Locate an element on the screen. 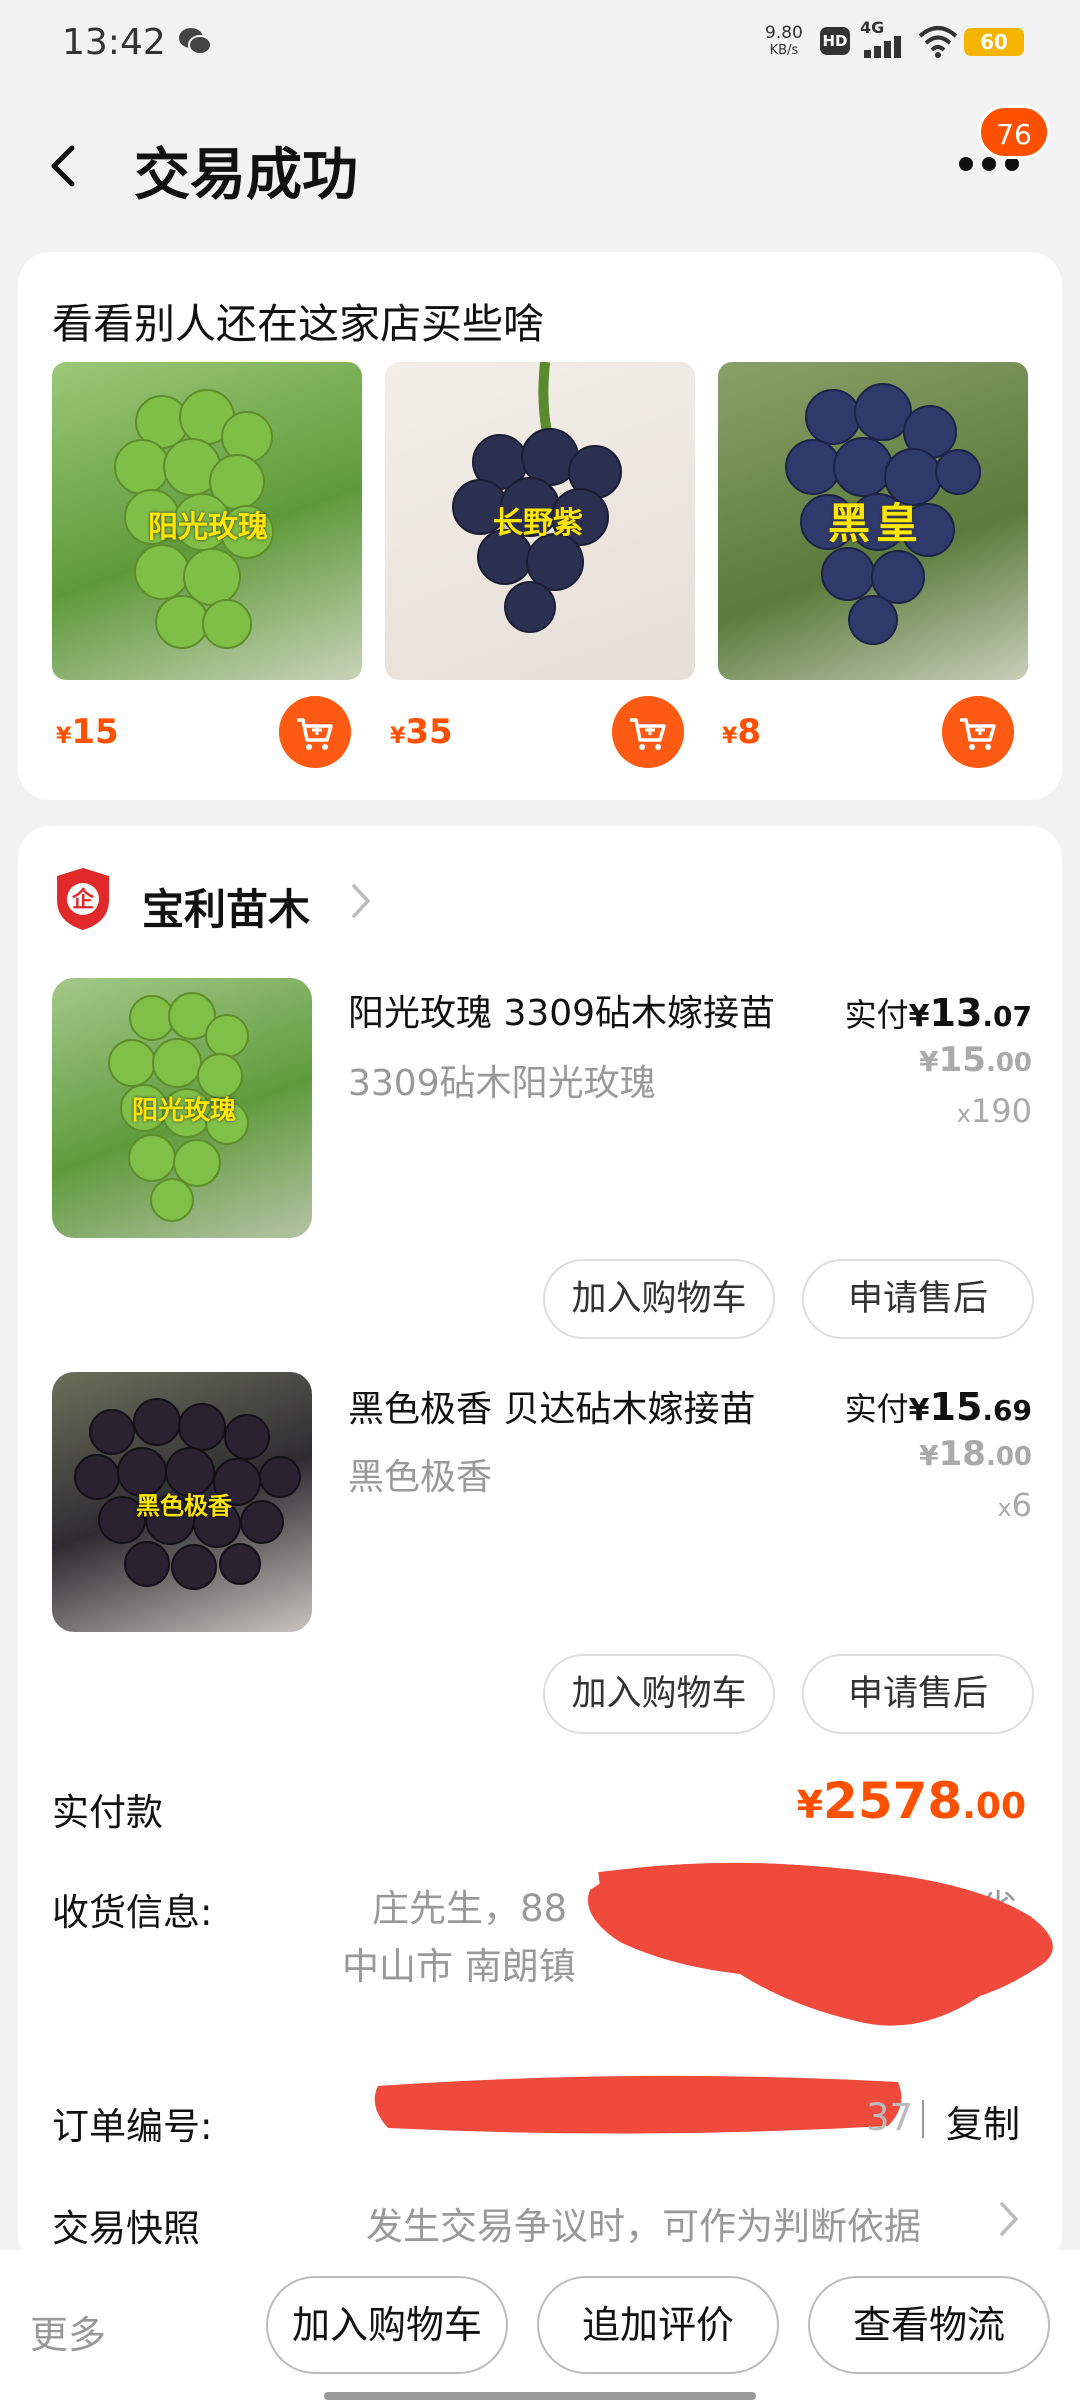 The image size is (1080, 2408). paid-decimal: .07 is located at coordinates (1007, 1016).